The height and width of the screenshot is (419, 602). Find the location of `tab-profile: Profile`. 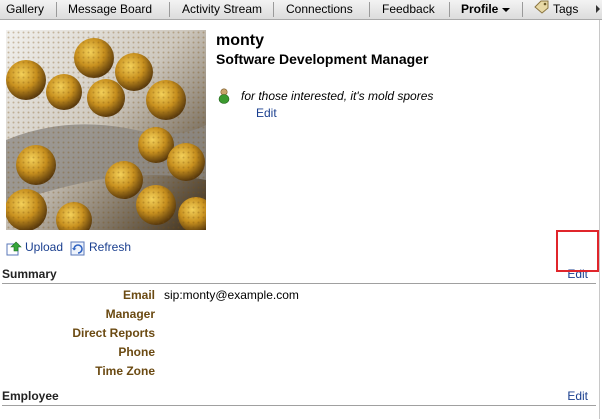

tab-profile: Profile is located at coordinates (486, 9).